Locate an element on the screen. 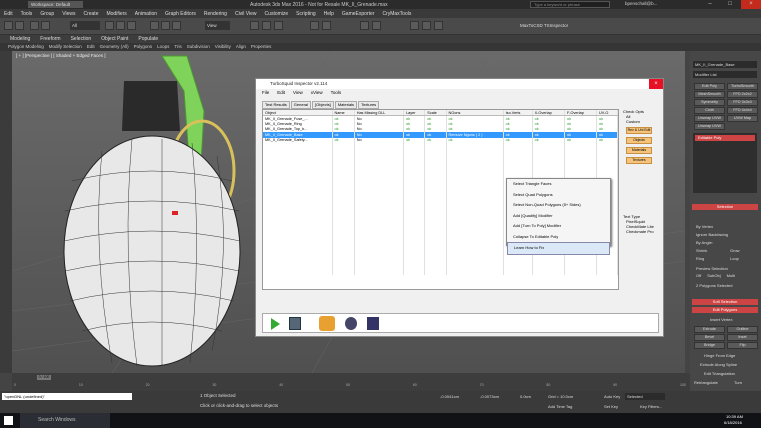 Image resolution: width=761 pixels, height=428 pixels. ribbon-panel-item: Polygon Modeling is located at coordinates (26, 47).